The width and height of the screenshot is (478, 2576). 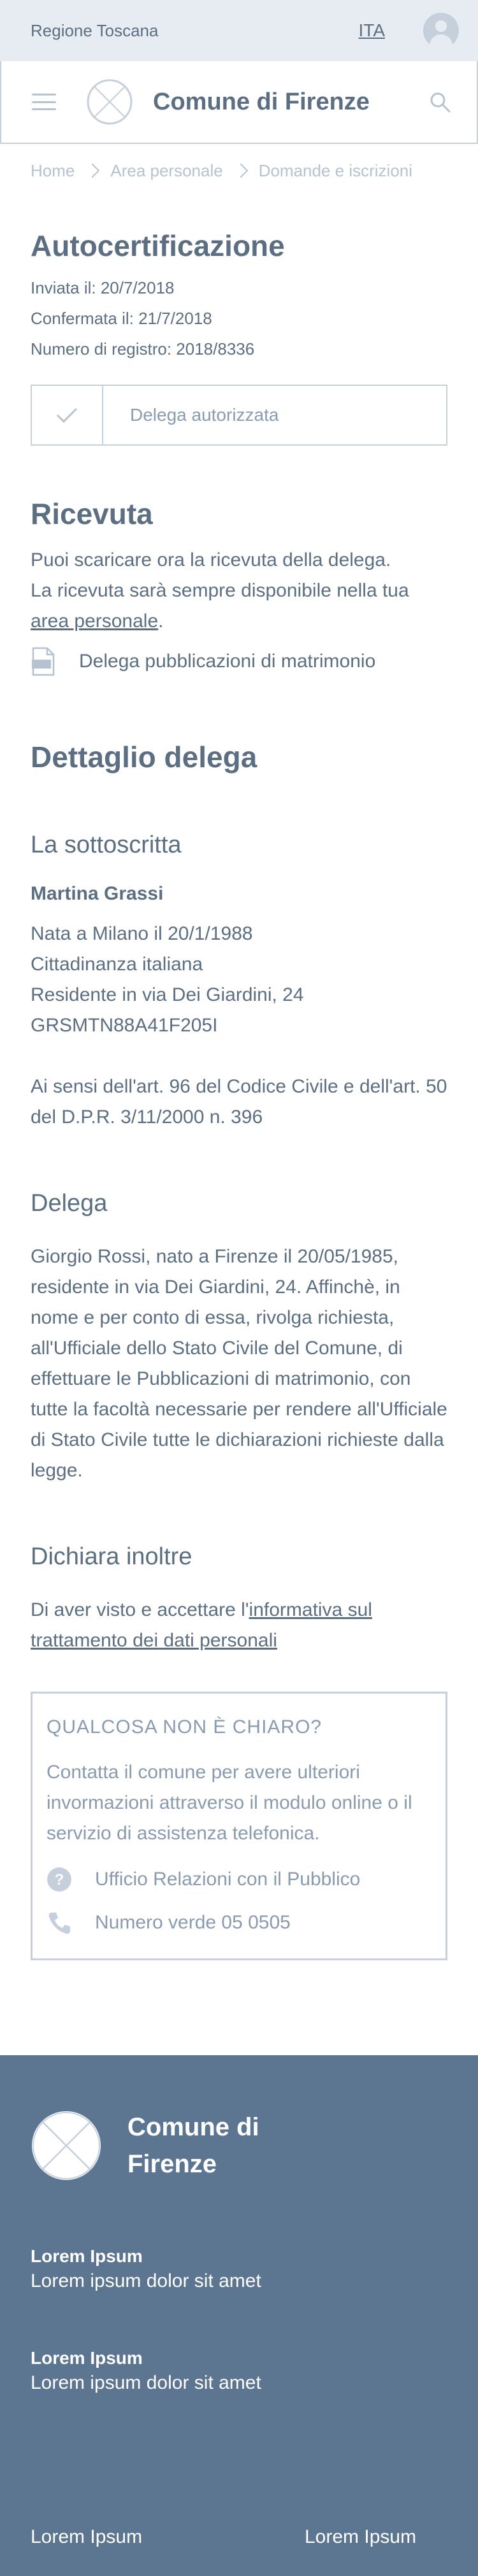 What do you see at coordinates (94, 621) in the screenshot?
I see `personal-area-link: area personale` at bounding box center [94, 621].